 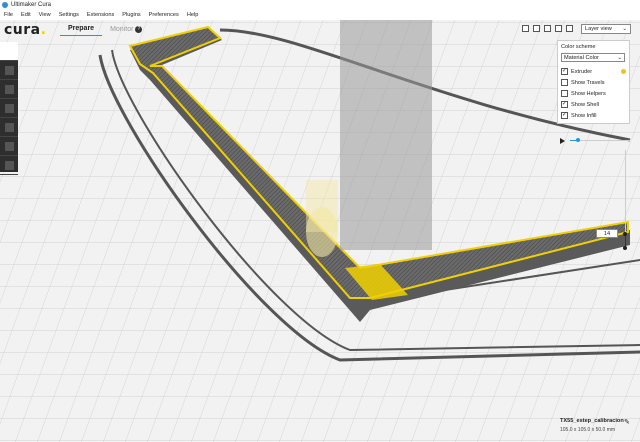 What do you see at coordinates (69, 15) in the screenshot?
I see `menu-settings: Settings` at bounding box center [69, 15].